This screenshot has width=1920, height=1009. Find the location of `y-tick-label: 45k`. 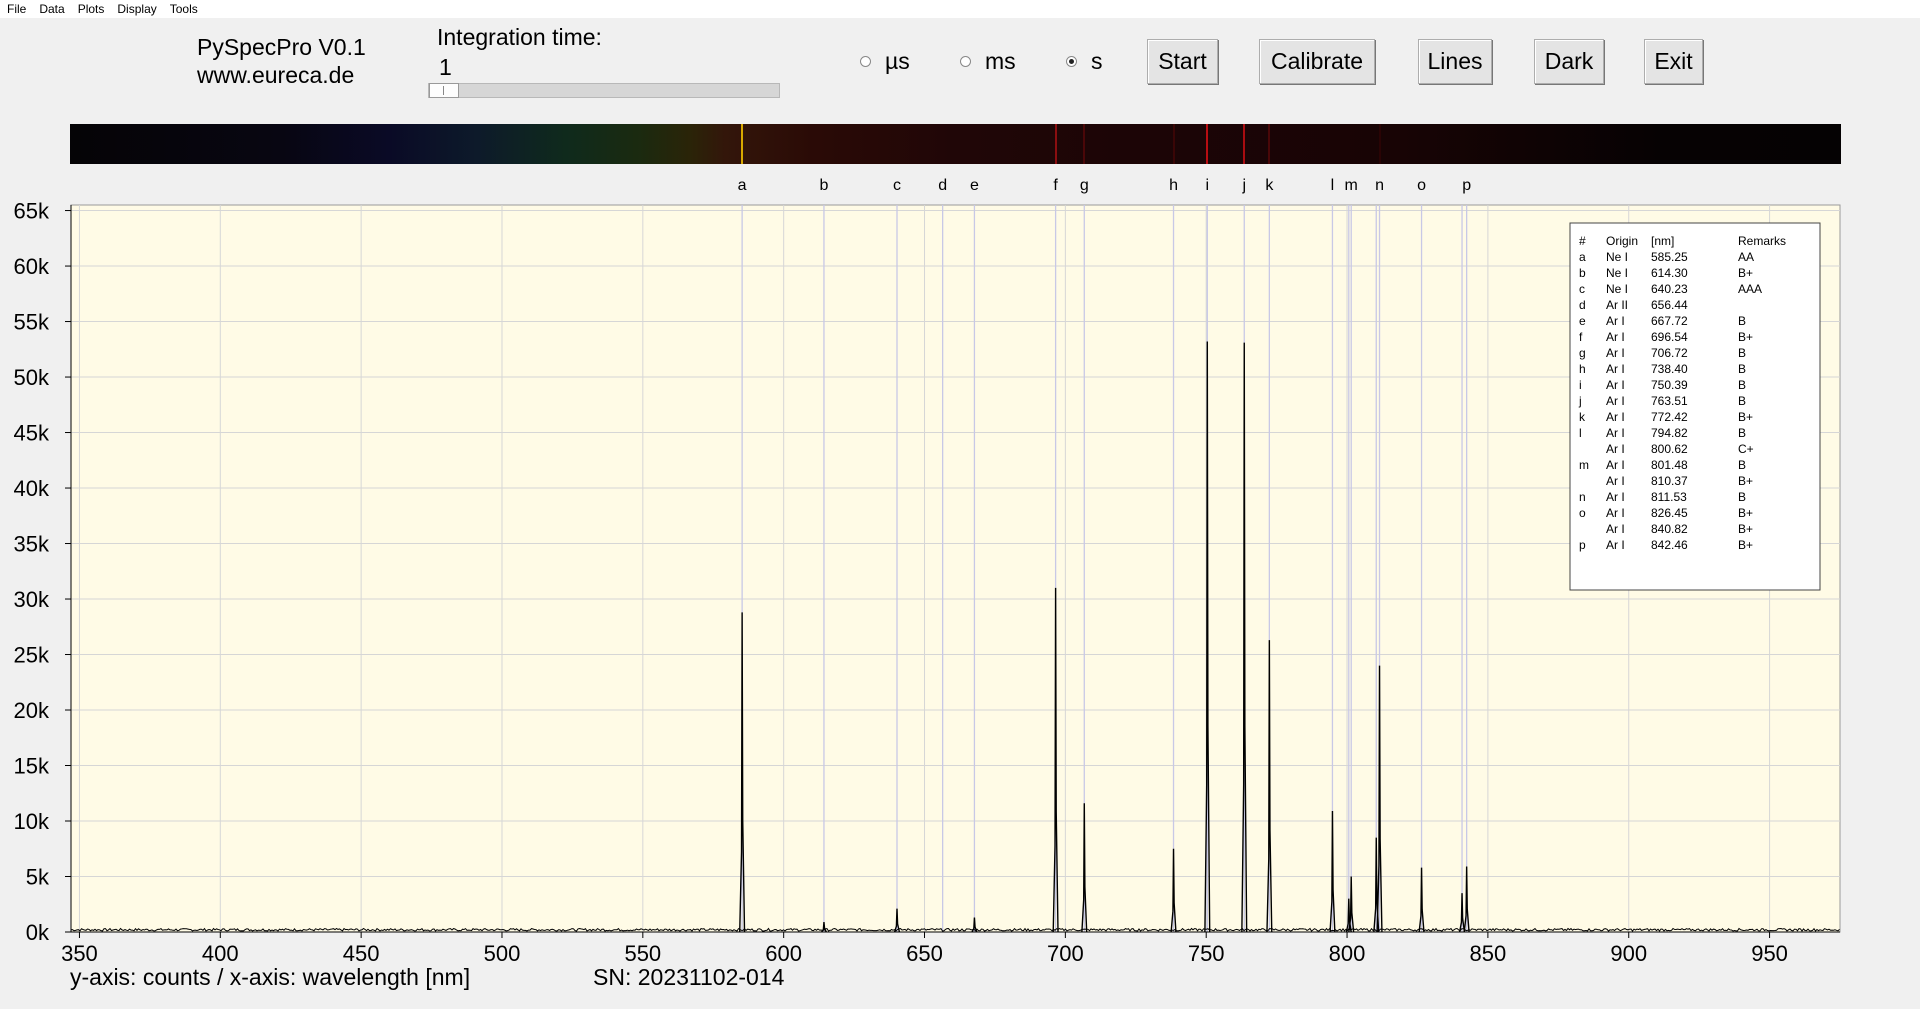

y-tick-label: 45k is located at coordinates (32, 433).